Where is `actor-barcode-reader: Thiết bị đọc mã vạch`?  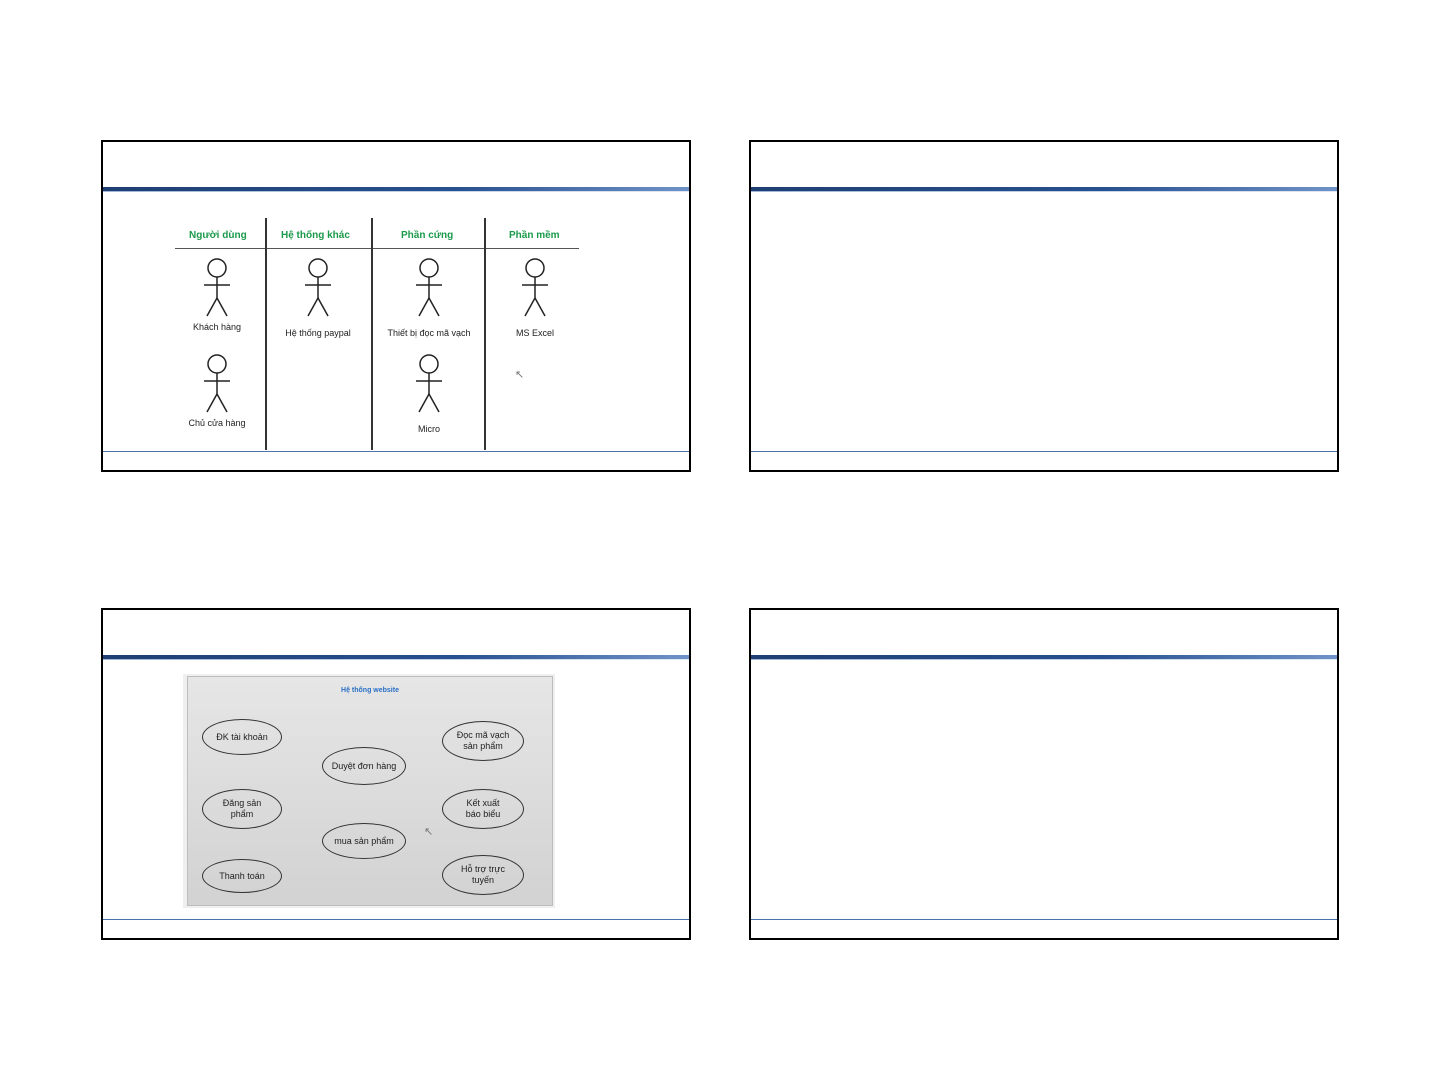
actor-barcode-reader: Thiết bị đọc mã vạch is located at coordinates (429, 298).